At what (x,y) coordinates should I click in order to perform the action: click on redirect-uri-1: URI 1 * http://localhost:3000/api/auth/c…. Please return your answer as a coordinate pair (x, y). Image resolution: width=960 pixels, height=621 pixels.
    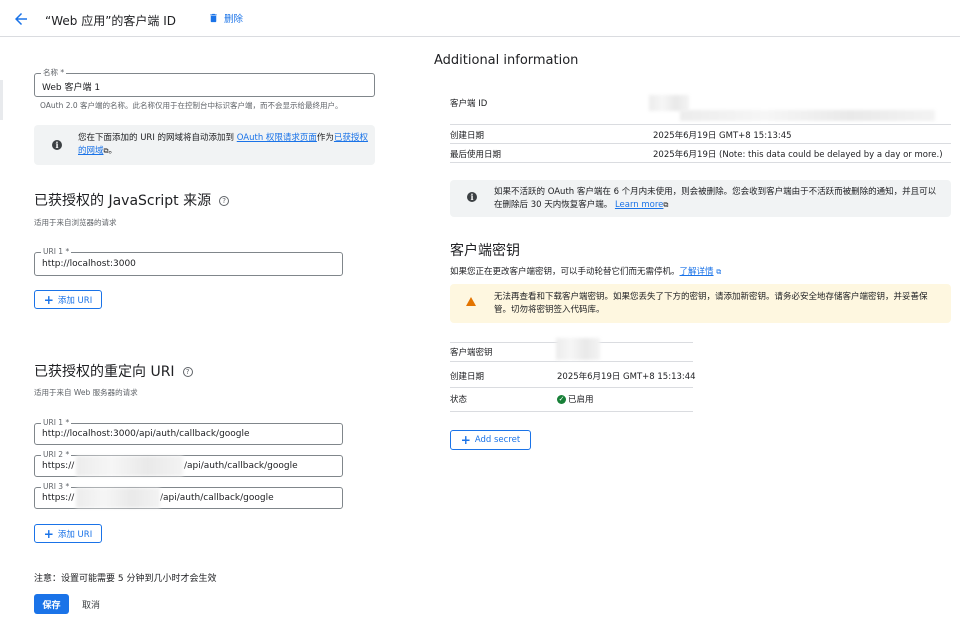
    Looking at the image, I should click on (188, 431).